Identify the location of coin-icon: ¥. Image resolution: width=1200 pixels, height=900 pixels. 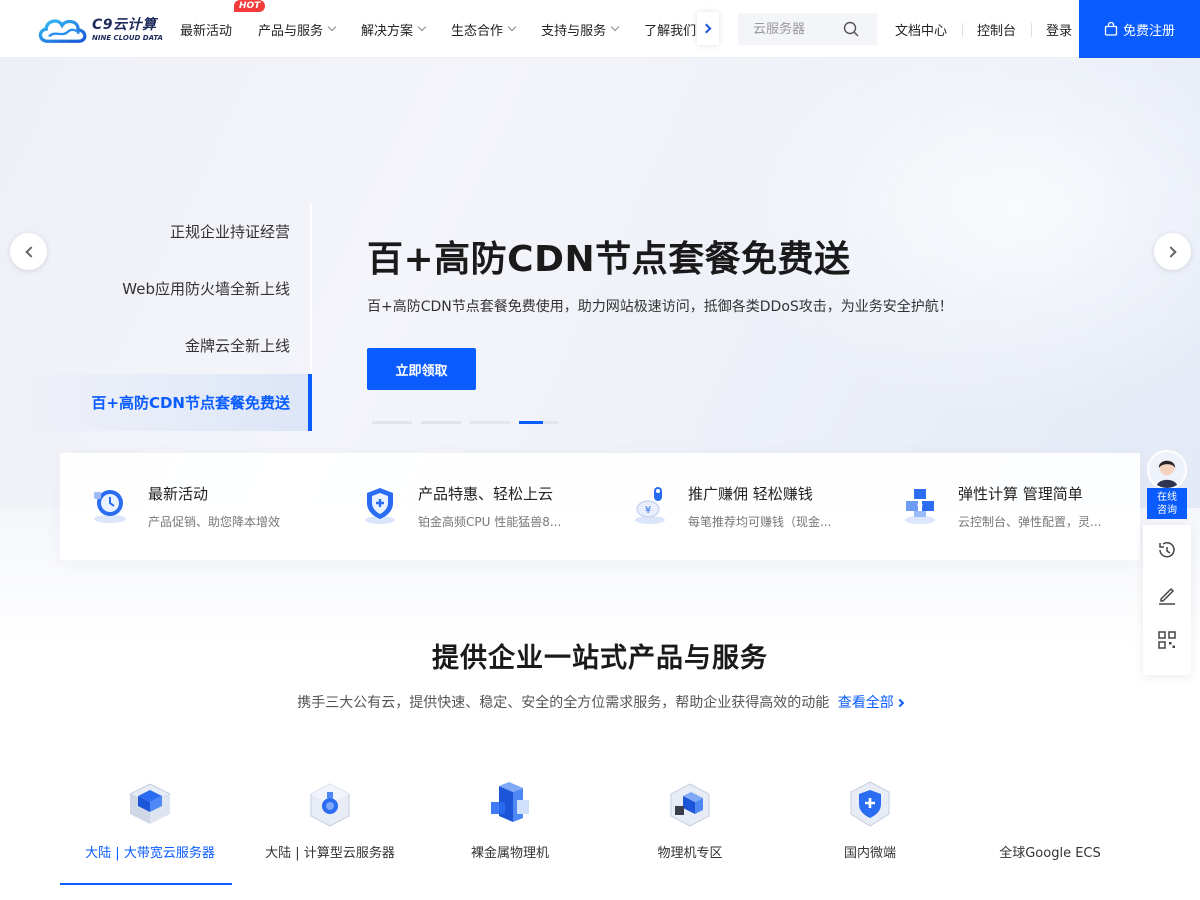
(650, 505).